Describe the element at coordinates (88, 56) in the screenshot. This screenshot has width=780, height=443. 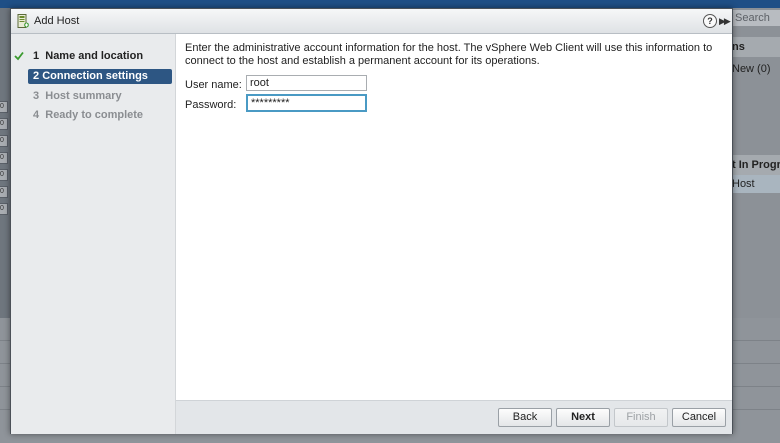
I see `wizard-step-name-and-location: 1 Name and location` at that location.